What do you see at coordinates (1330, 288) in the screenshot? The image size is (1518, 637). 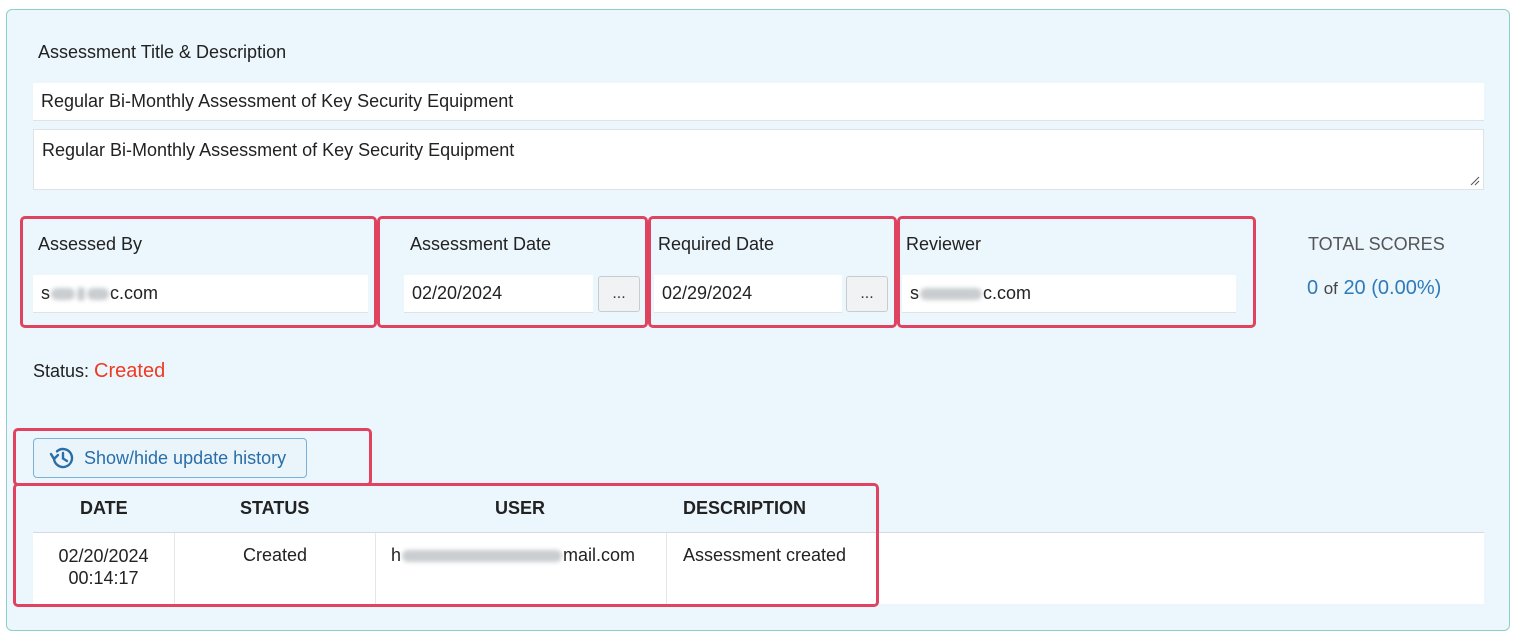 I see `score-of: of` at bounding box center [1330, 288].